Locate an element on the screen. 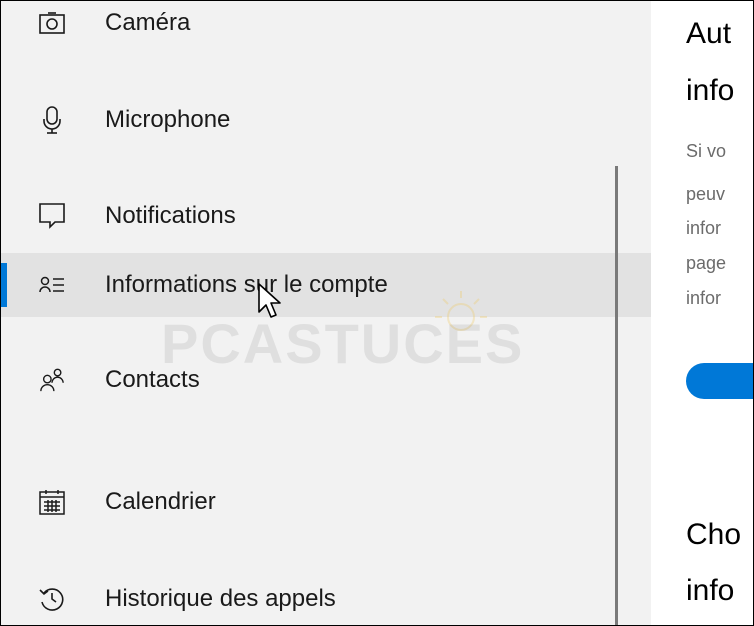 The width and height of the screenshot is (754, 626). section-description-line: page is located at coordinates (706, 263).